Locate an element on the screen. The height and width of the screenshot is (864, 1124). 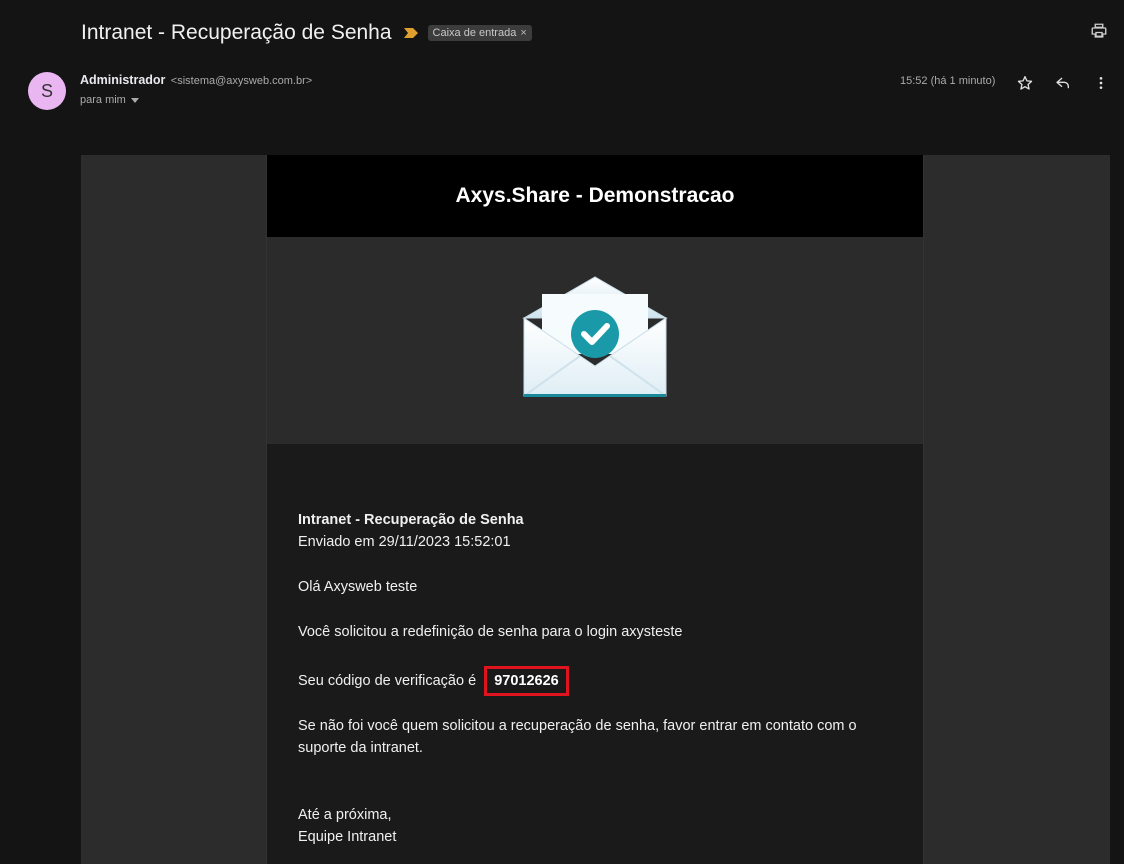
message-header: Axys.Share - Demonstracao is located at coordinates (595, 196).